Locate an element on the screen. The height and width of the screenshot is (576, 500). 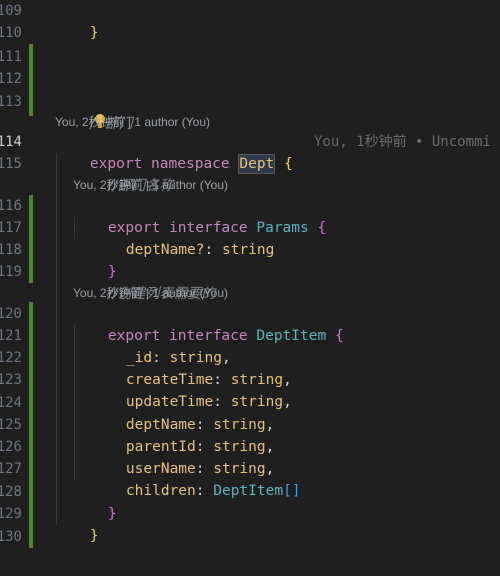
code-line-118: } is located at coordinates (95, 259).